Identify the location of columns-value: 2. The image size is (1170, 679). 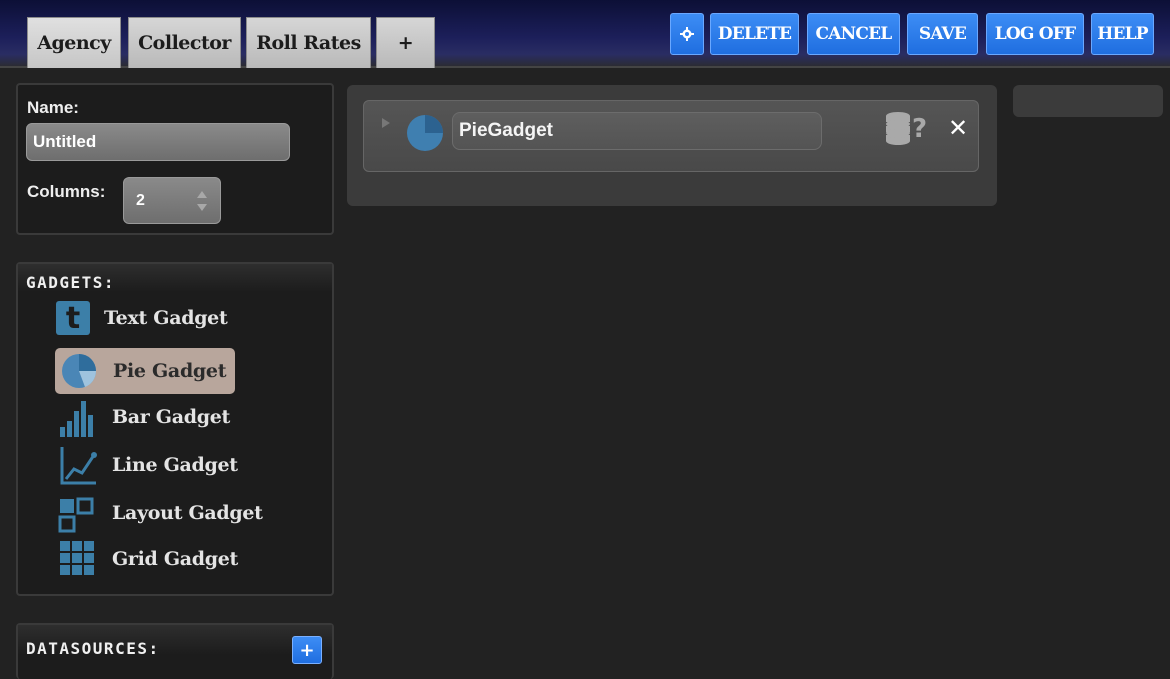
(140, 200).